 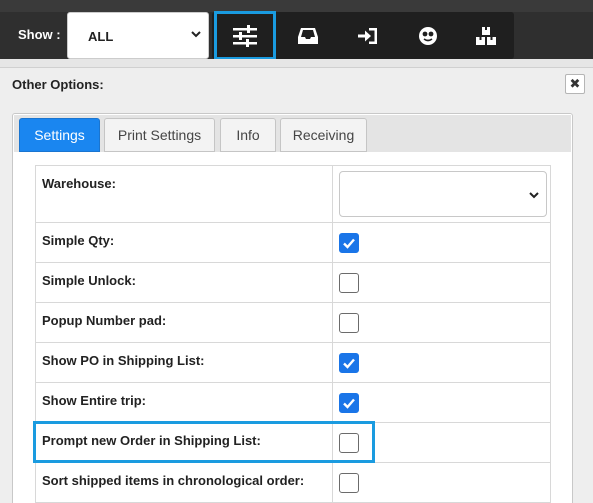 I want to click on inbox-button, so click(x=308, y=35).